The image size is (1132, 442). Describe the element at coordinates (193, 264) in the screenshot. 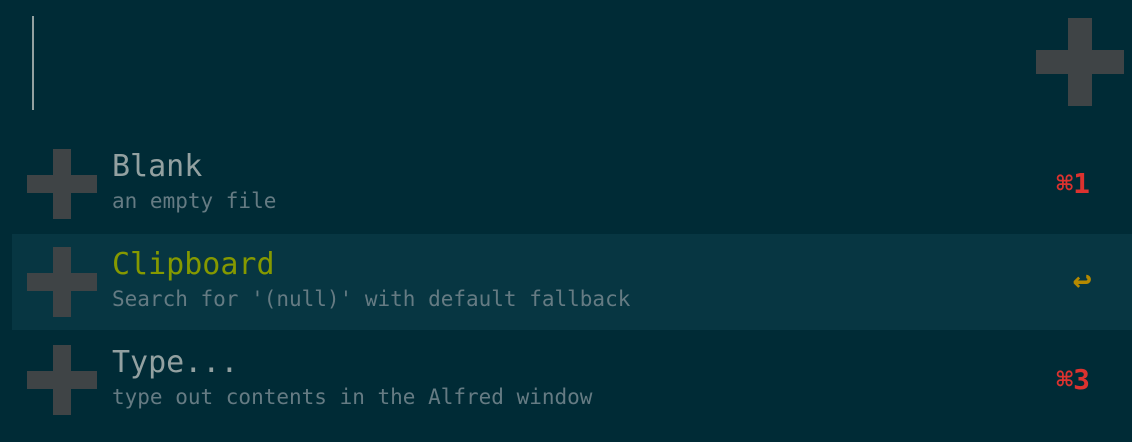

I see `result-title: Clipboard` at that location.